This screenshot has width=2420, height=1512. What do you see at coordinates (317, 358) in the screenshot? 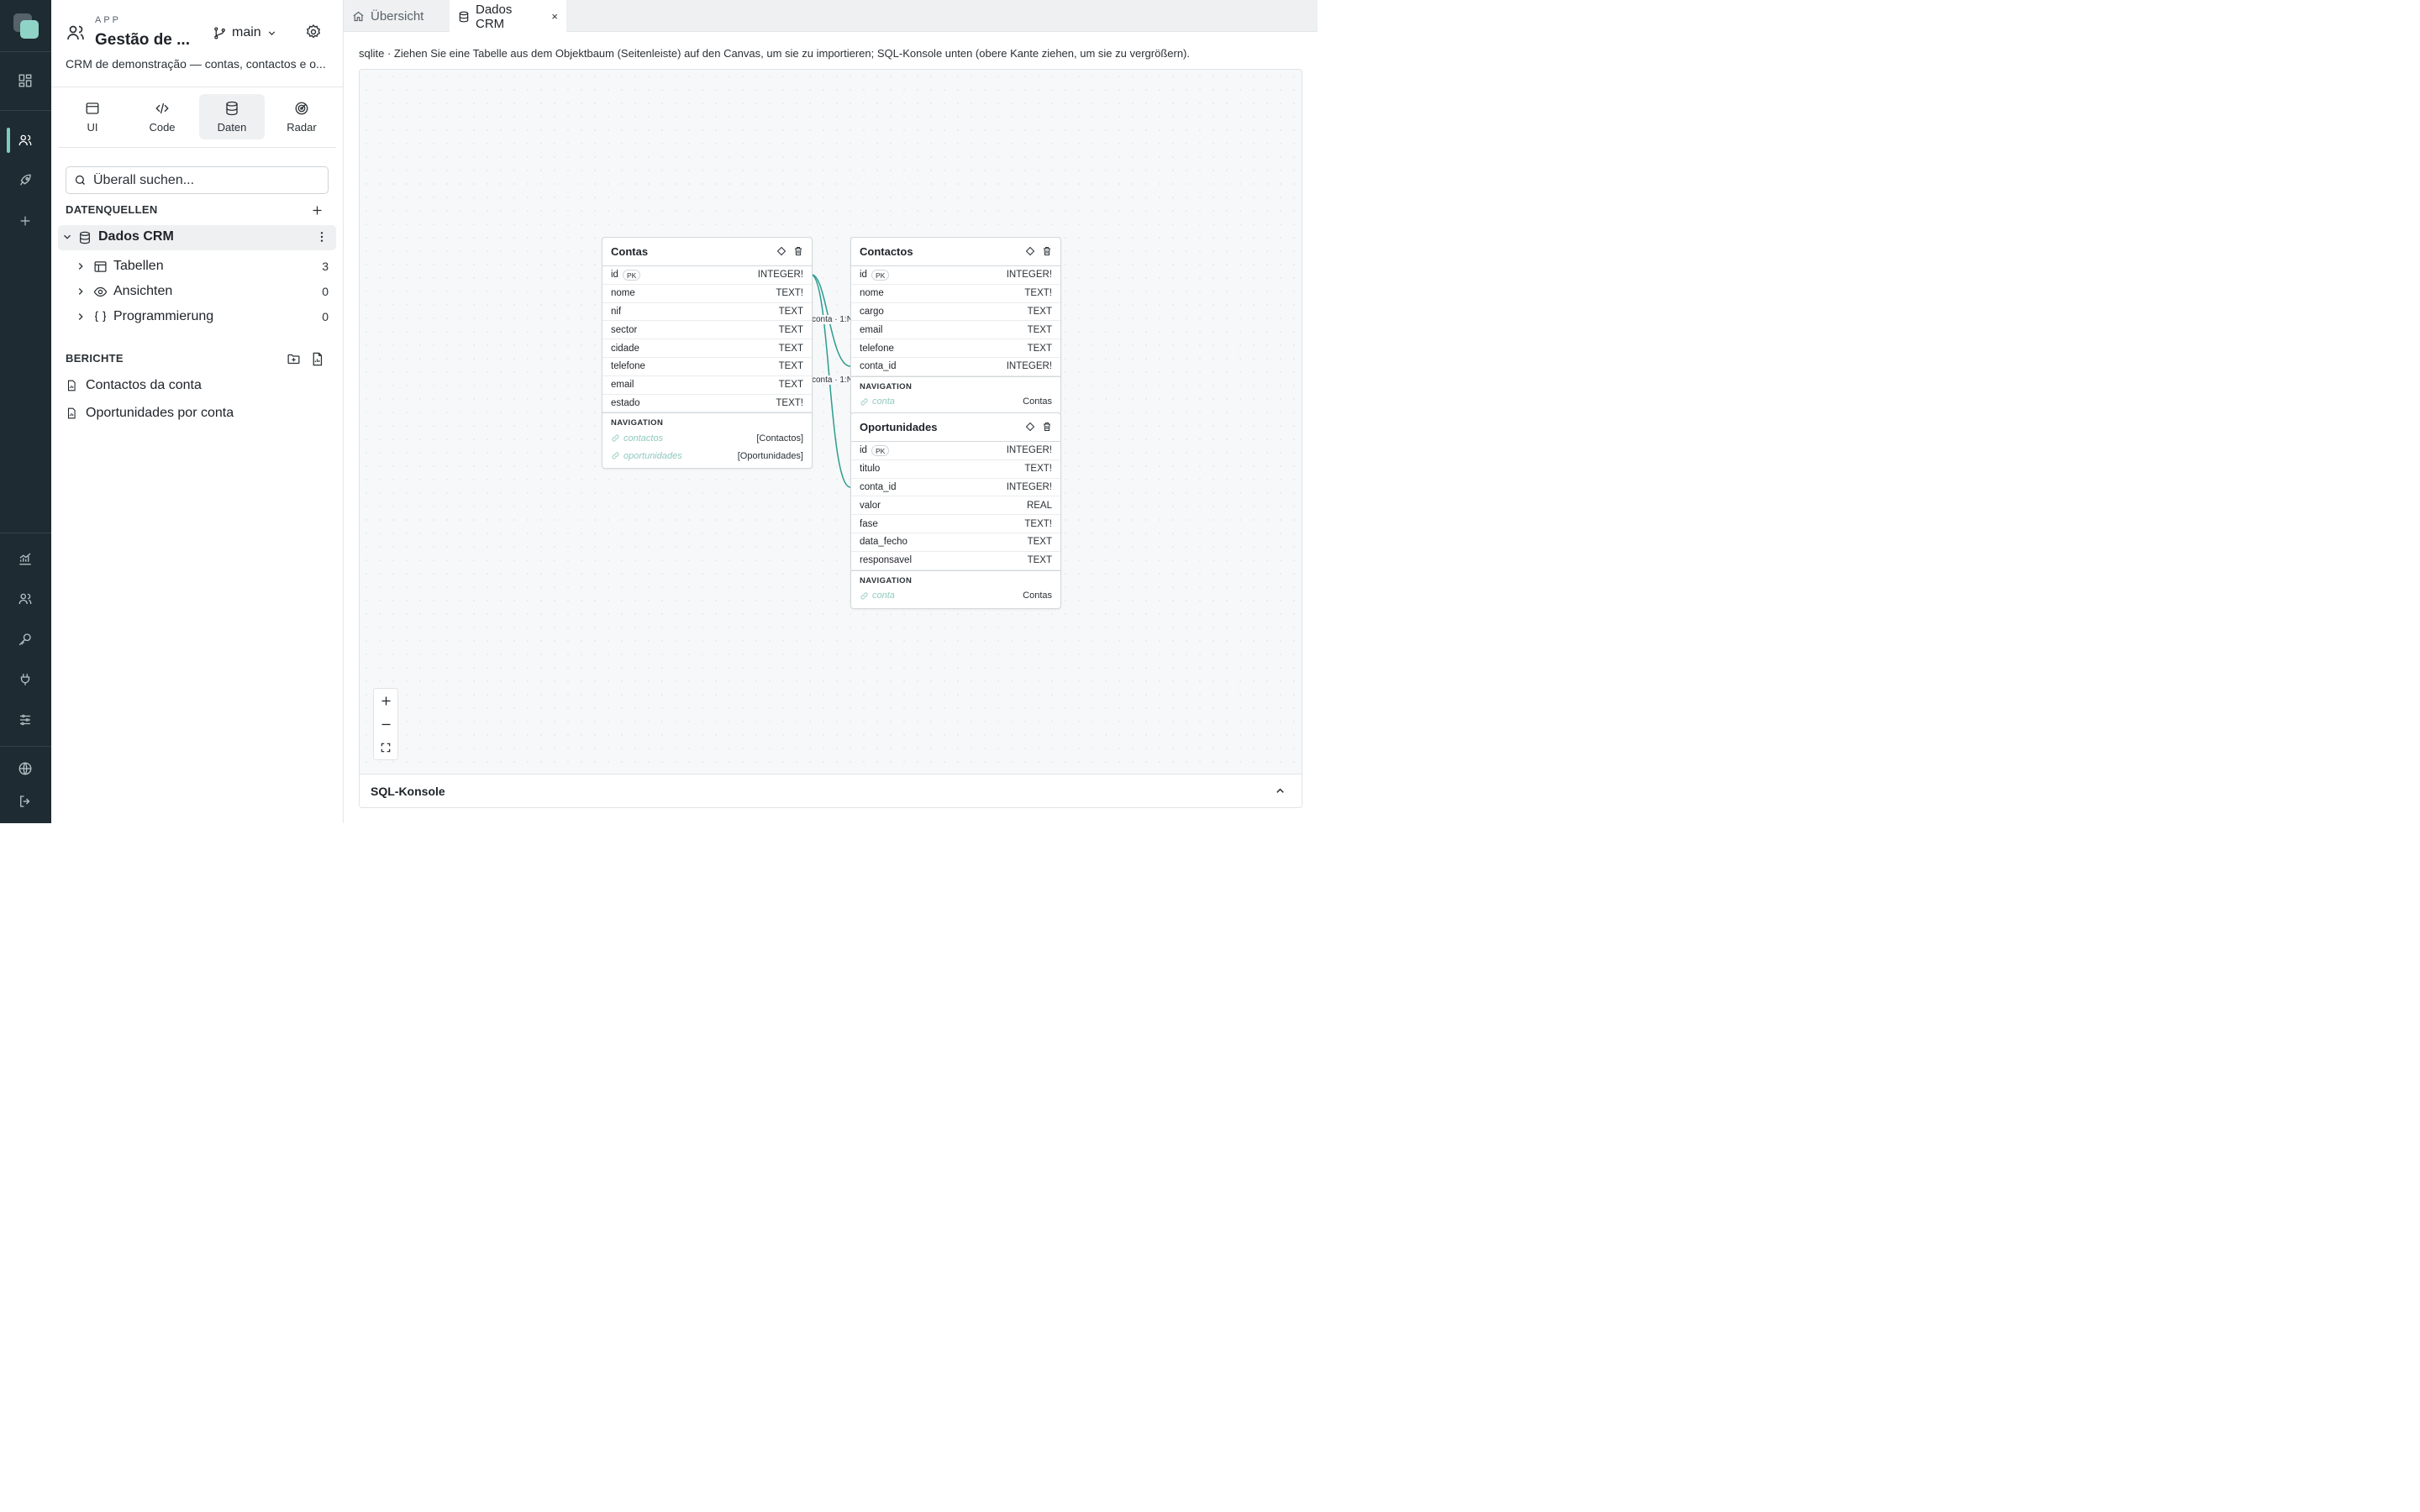
I see `add-report-icon` at bounding box center [317, 358].